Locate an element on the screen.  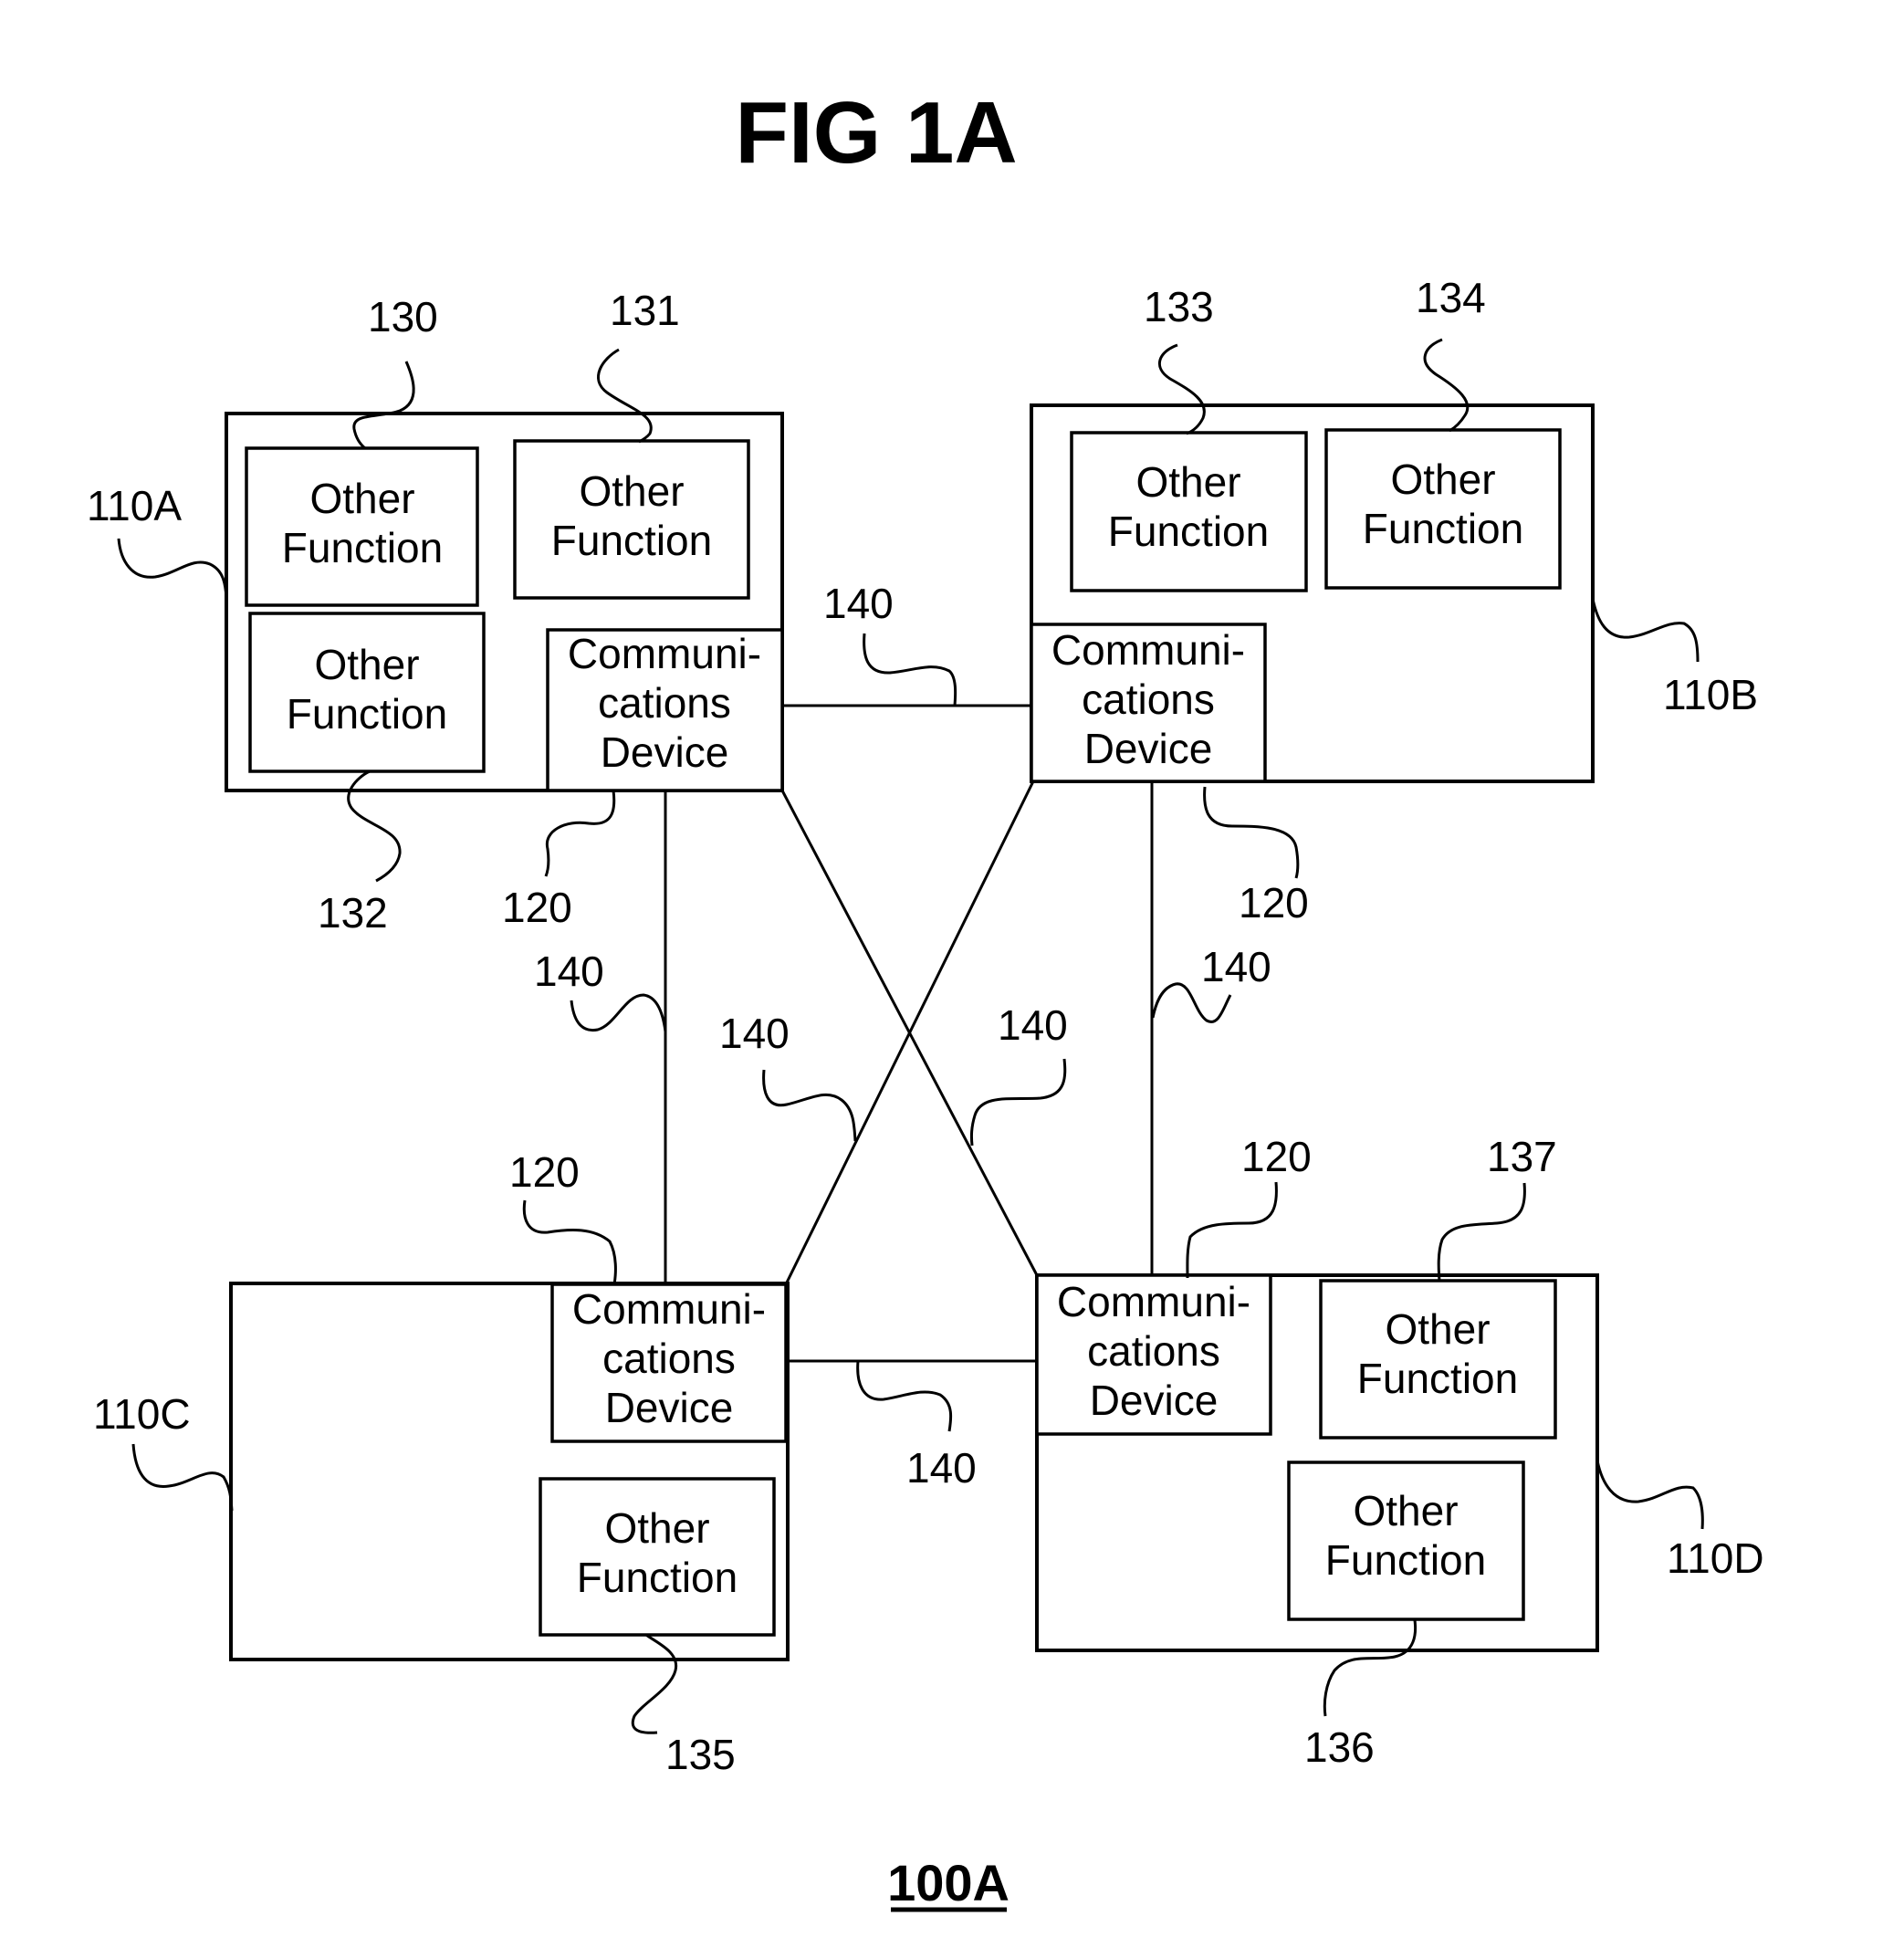
ref-140-bc: 140 is located at coordinates (755, 1033).